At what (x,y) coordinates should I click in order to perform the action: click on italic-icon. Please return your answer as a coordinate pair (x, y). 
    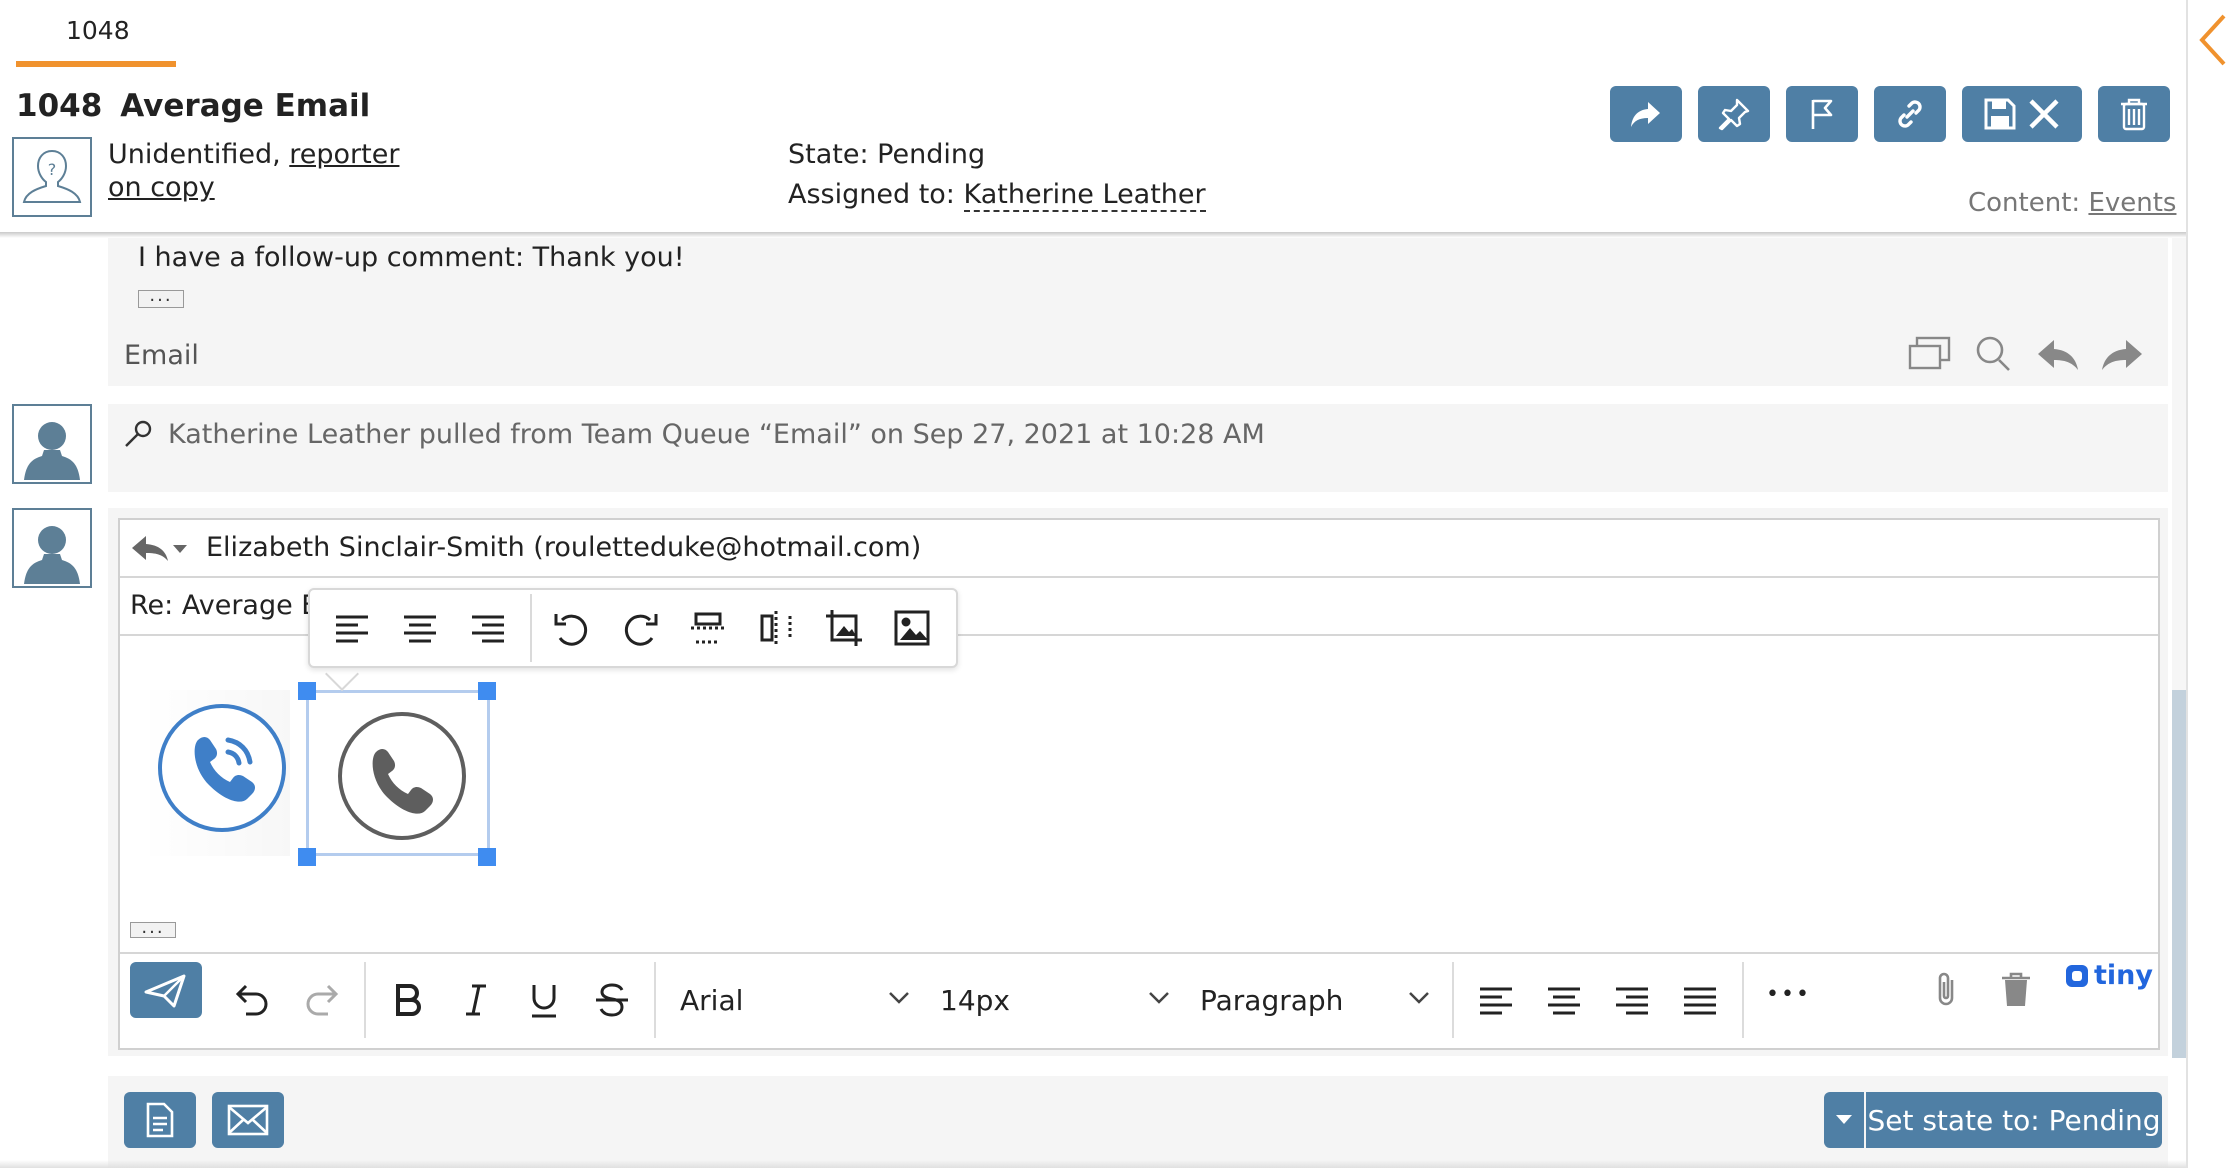
    Looking at the image, I should click on (476, 1000).